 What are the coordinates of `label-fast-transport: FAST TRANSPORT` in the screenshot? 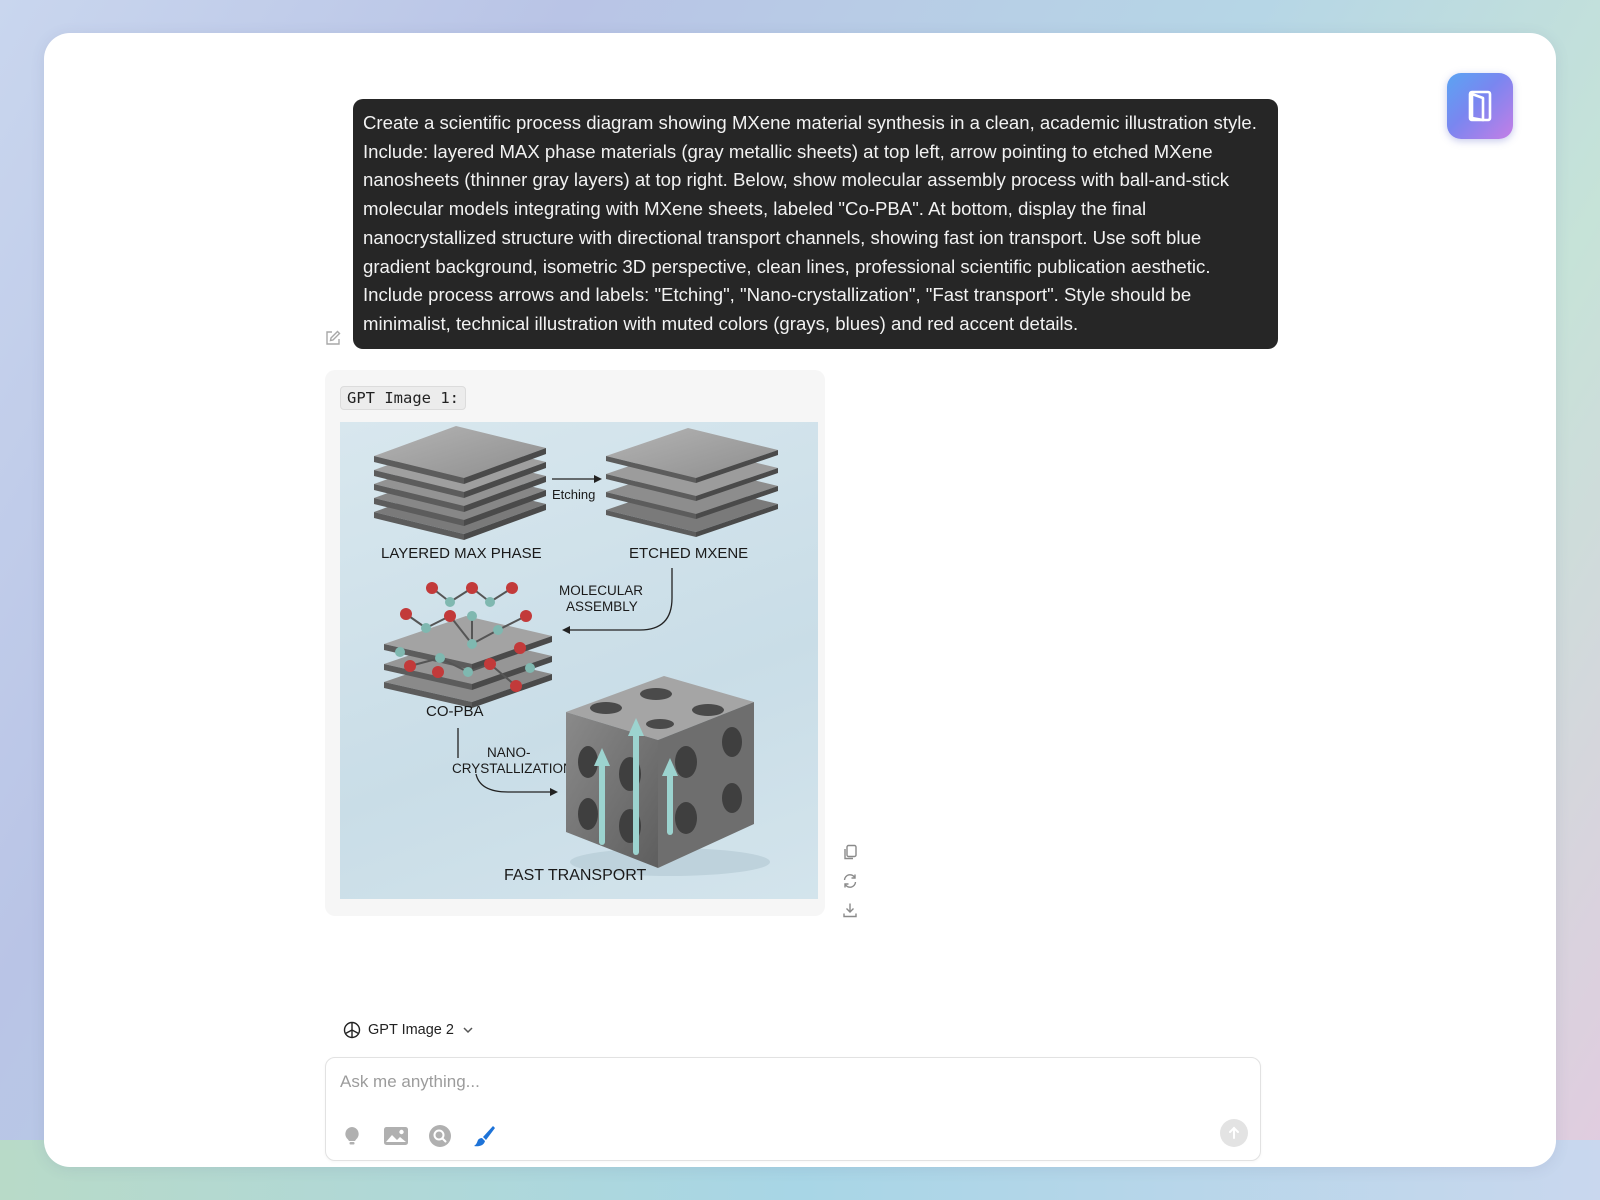 It's located at (575, 875).